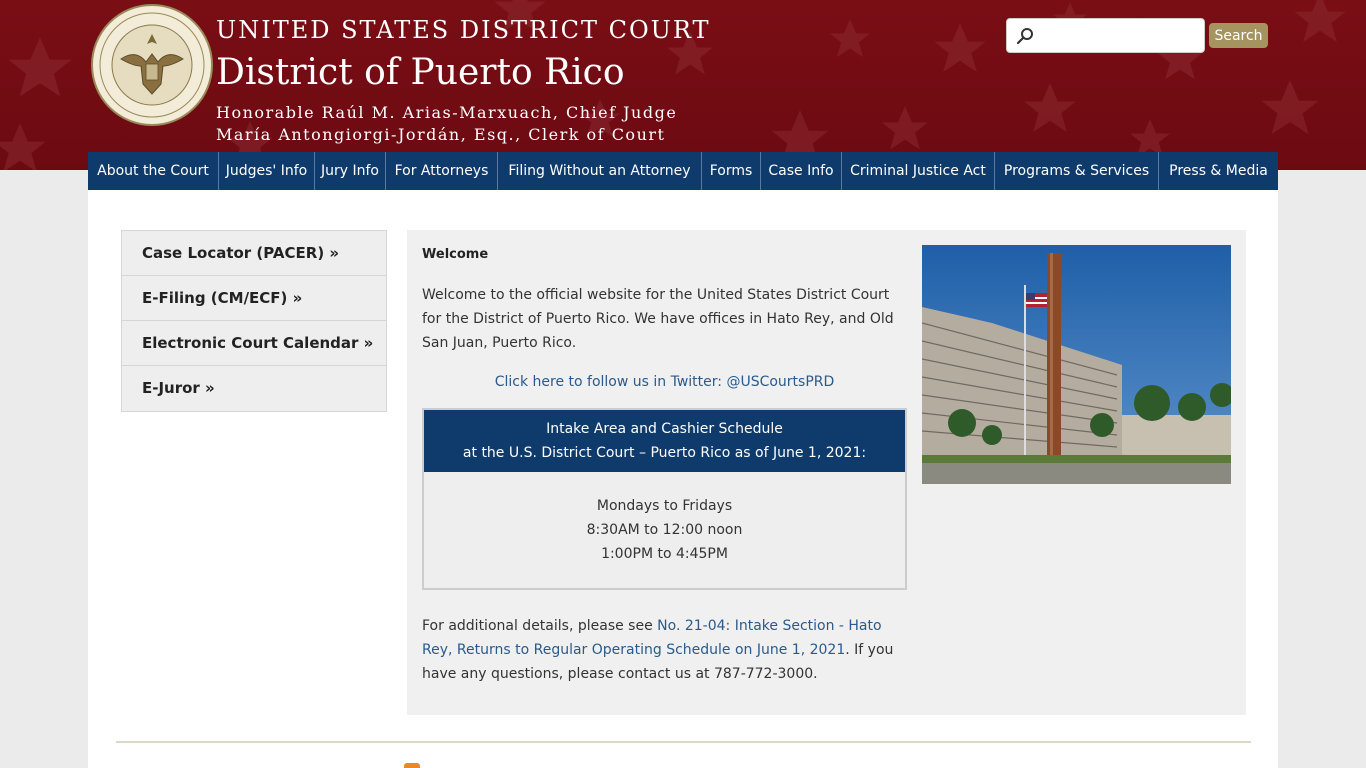 The height and width of the screenshot is (768, 1366). What do you see at coordinates (731, 171) in the screenshot?
I see `nav-forms: Forms` at bounding box center [731, 171].